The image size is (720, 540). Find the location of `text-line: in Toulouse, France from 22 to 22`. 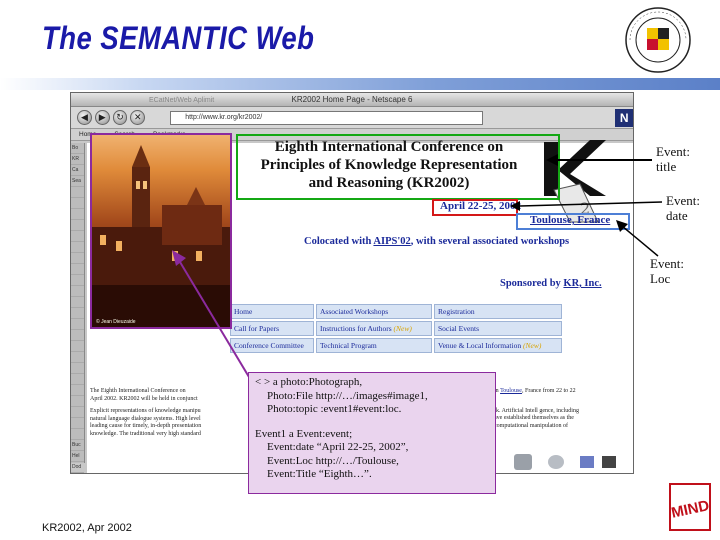

text-line: in Toulouse, France from 22 to 22 is located at coordinates (562, 392).